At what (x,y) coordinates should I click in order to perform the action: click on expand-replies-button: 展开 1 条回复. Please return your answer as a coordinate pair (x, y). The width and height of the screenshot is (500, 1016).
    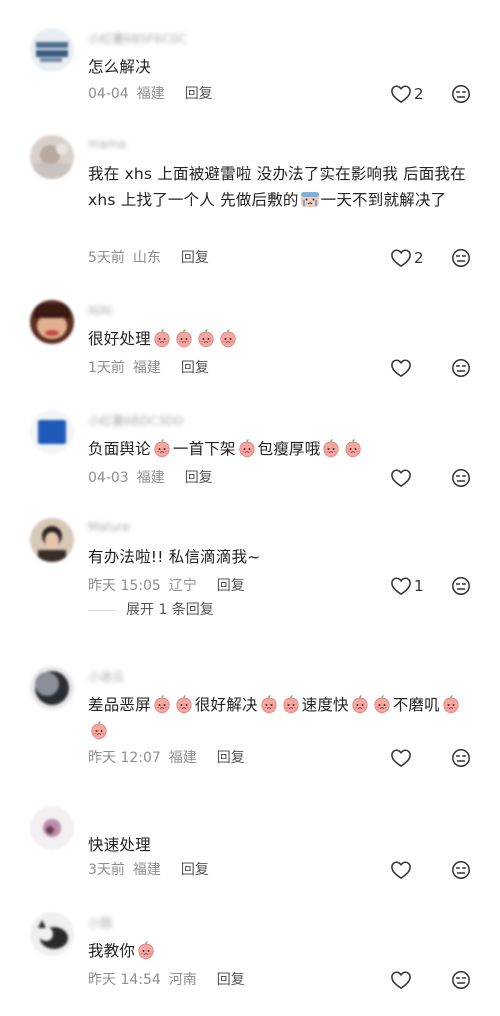
    Looking at the image, I should click on (151, 610).